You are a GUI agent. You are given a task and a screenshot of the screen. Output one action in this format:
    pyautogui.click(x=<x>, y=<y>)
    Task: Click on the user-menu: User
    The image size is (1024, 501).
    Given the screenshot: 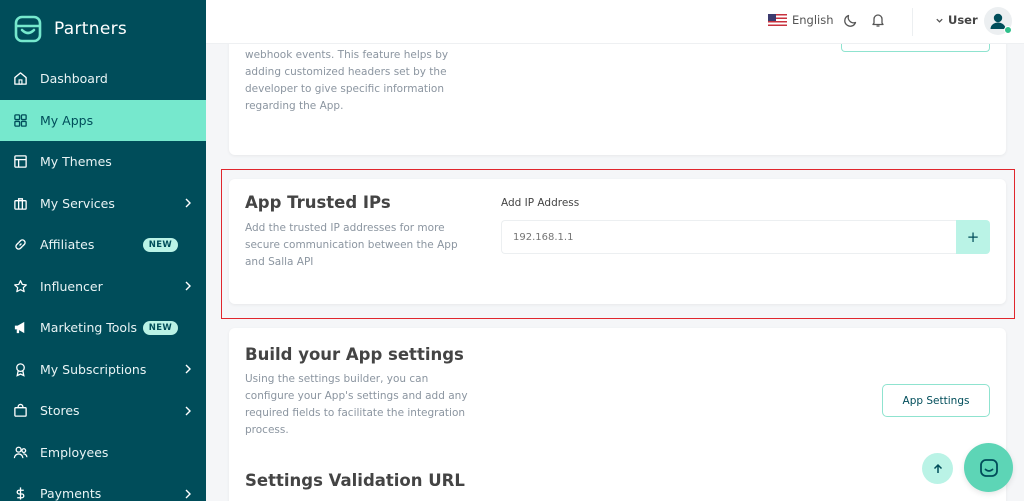 What is the action you would take?
    pyautogui.click(x=956, y=20)
    